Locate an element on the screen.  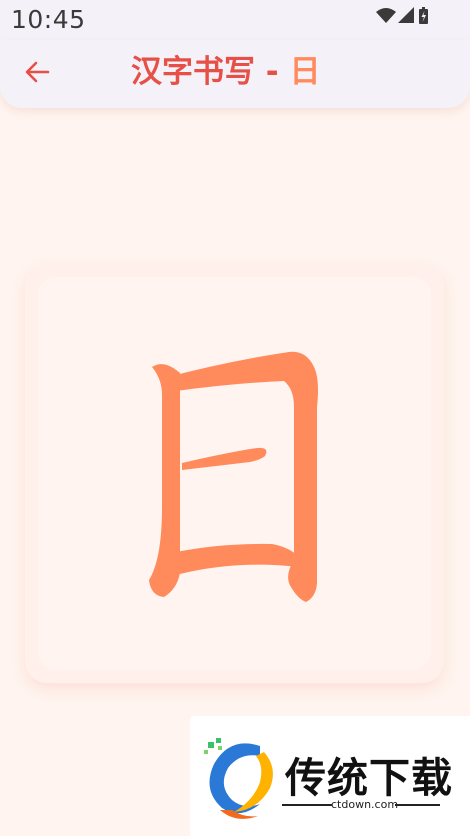
title-character: 日 is located at coordinates (305, 72).